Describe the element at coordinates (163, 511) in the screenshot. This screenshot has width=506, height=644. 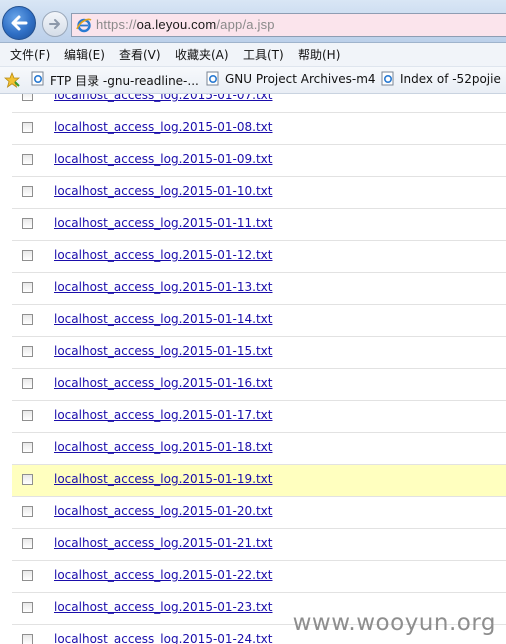
I see `file-link: localhost_access_log.2015-01-20.txt` at that location.